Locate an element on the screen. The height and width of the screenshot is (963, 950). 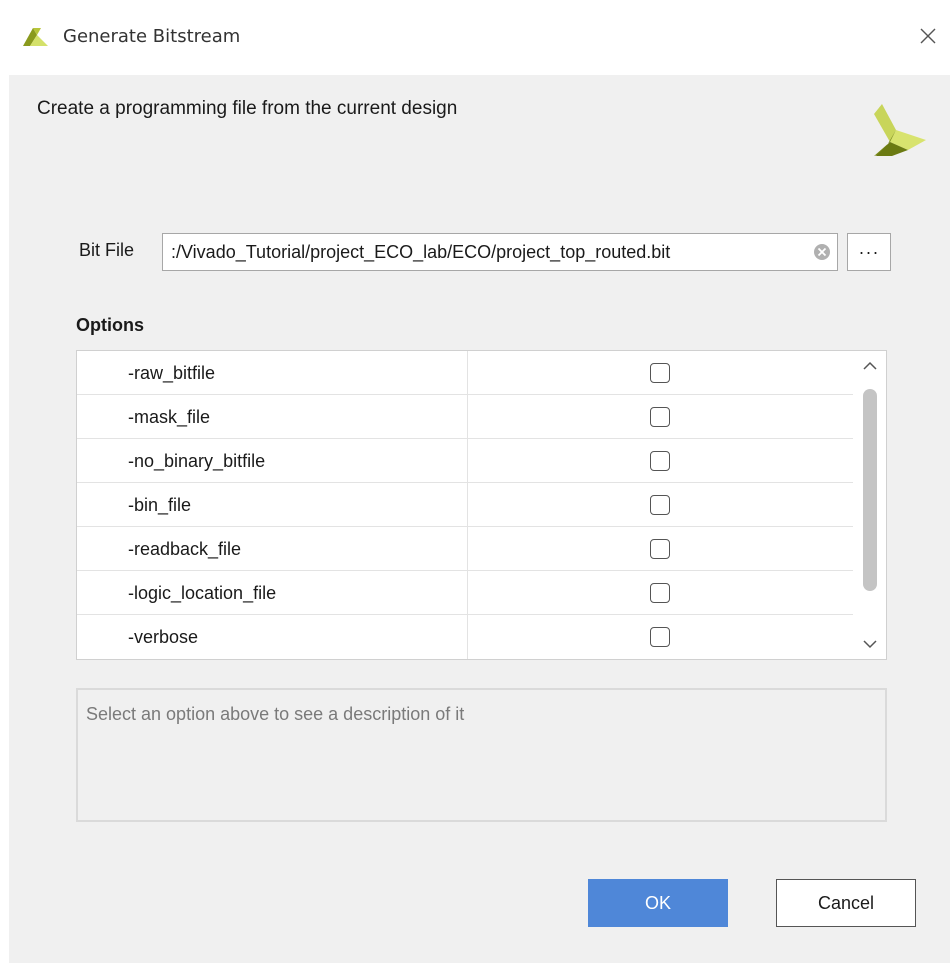
option-name: -raw_bitfile is located at coordinates (172, 373).